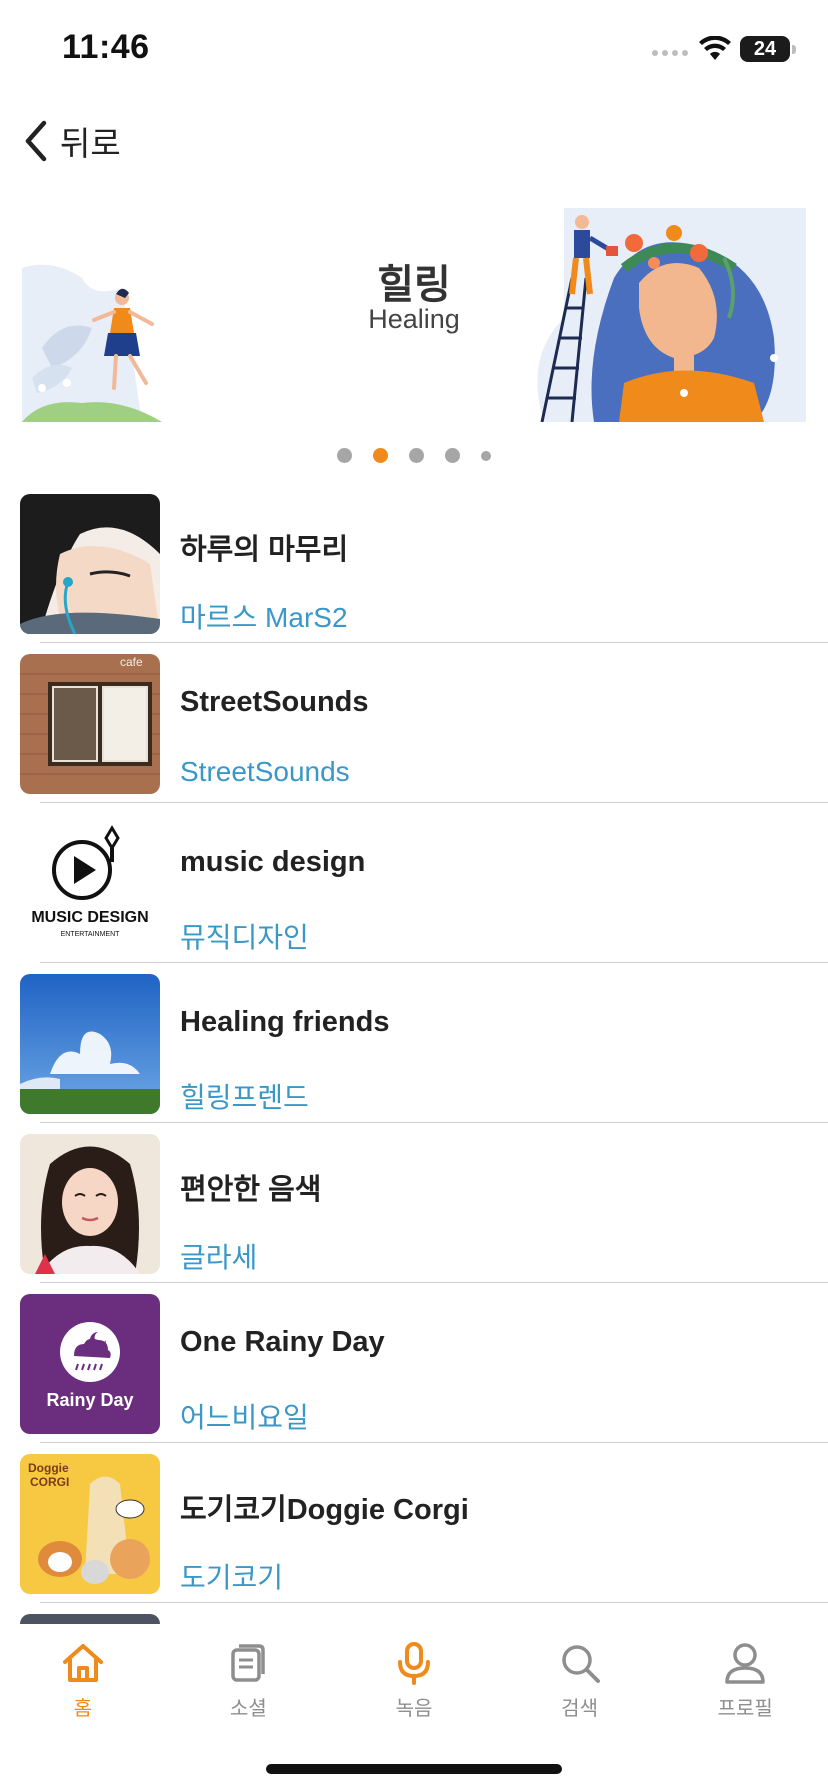  I want to click on home-indicator, so click(414, 1769).